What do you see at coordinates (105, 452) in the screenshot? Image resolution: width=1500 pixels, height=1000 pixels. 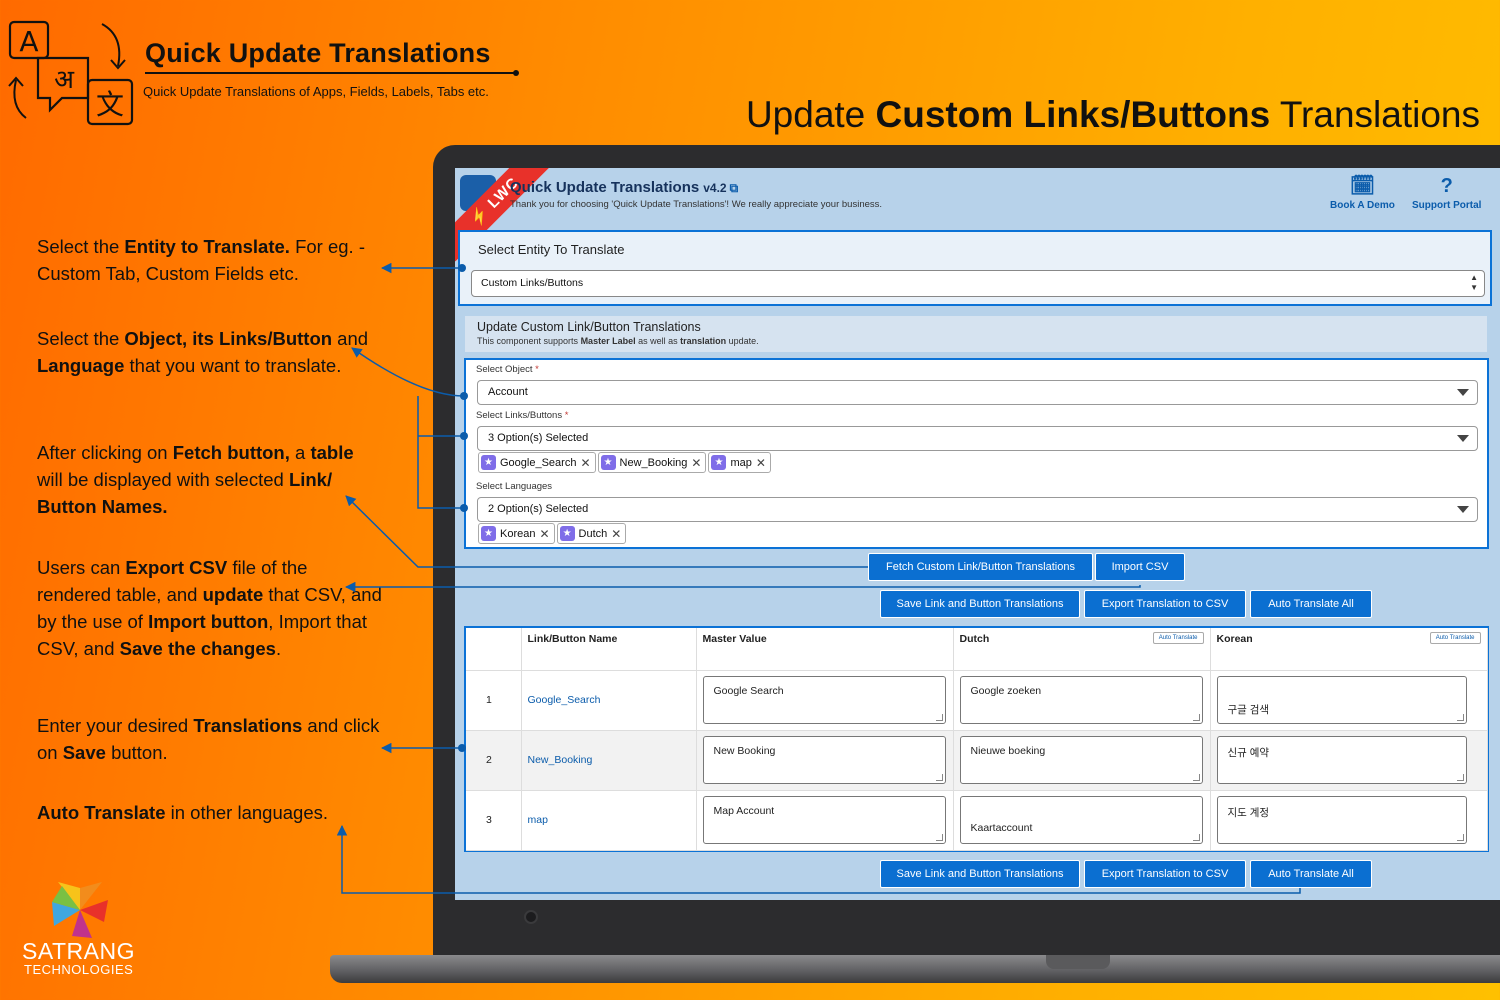 I see `desc-segment: After clicking on` at bounding box center [105, 452].